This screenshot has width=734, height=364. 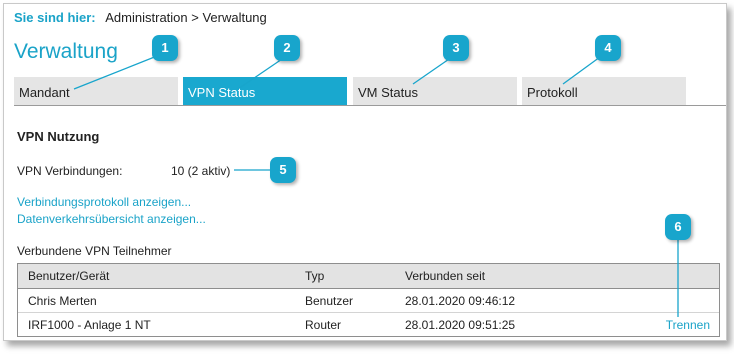 What do you see at coordinates (456, 48) in the screenshot?
I see `callout-badge-3: 3` at bounding box center [456, 48].